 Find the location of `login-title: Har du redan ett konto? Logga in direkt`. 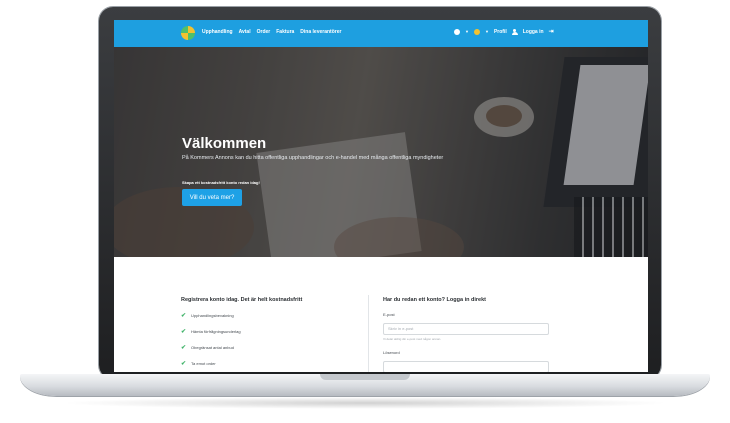

login-title: Har du redan ett konto? Logga in direkt is located at coordinates (434, 300).